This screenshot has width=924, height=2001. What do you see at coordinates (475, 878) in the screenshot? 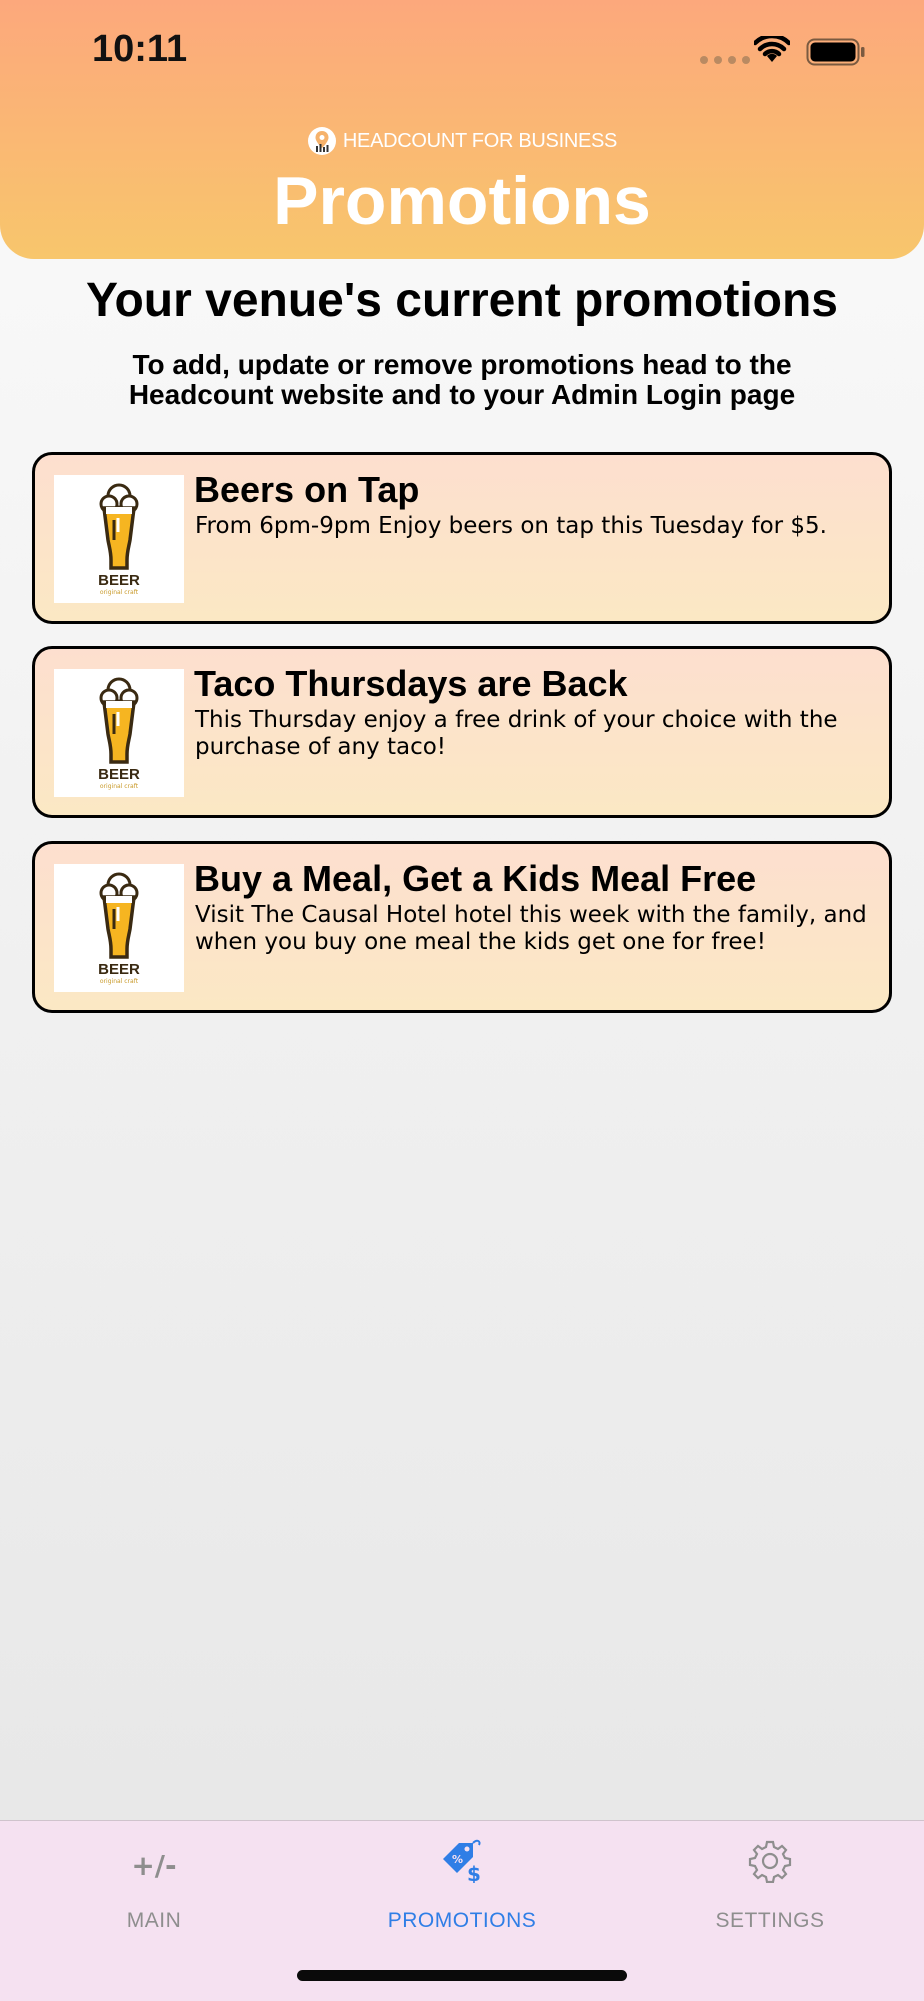
I see `promotion-title: Buy a Meal, Get a Kids Meal Free` at bounding box center [475, 878].